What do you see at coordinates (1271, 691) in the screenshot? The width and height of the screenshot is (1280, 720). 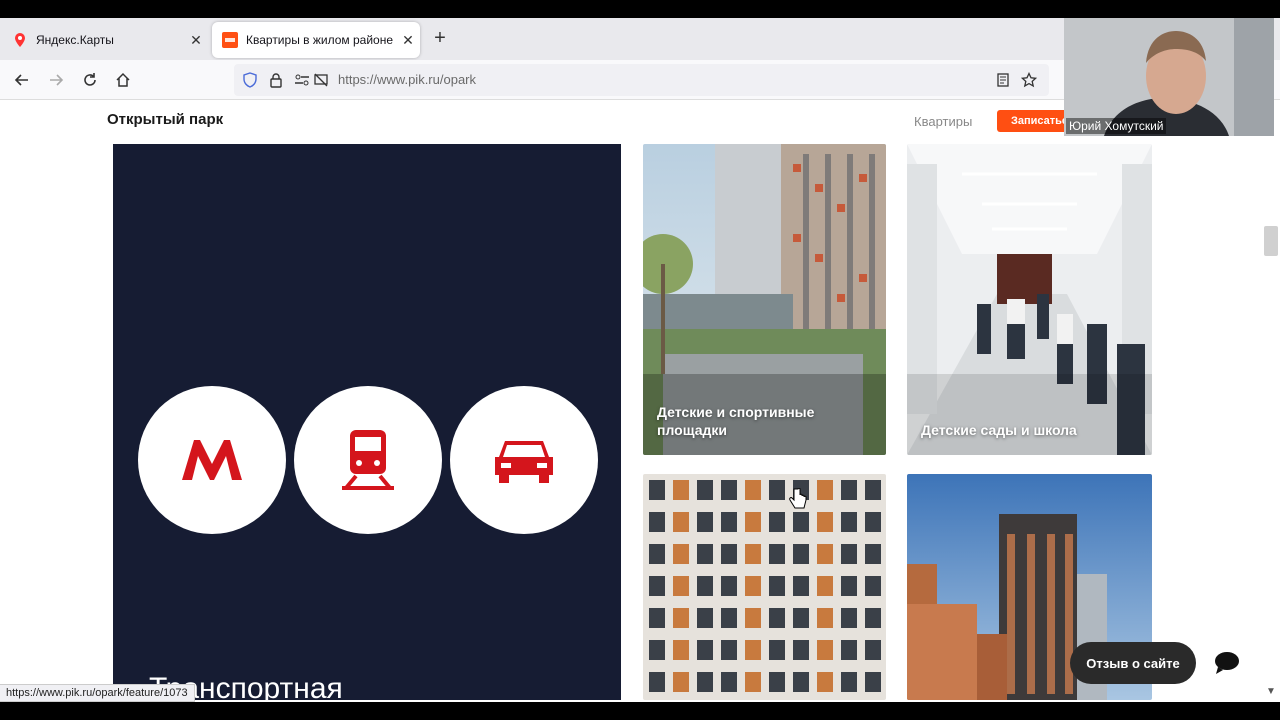 I see `scroll-down-arrow-icon: ▼` at bounding box center [1271, 691].